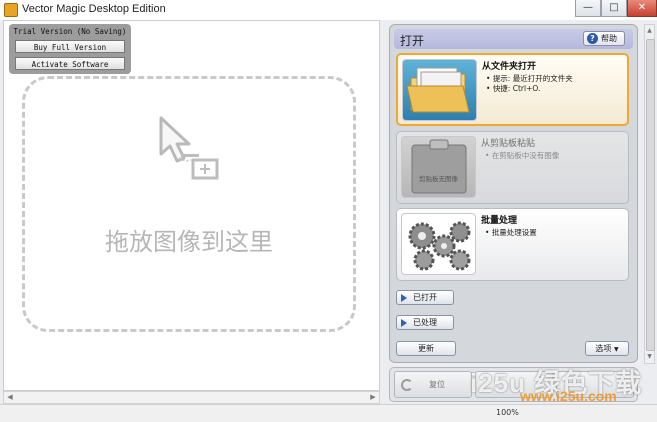  I want to click on scrollbar-thumb, so click(650, 195).